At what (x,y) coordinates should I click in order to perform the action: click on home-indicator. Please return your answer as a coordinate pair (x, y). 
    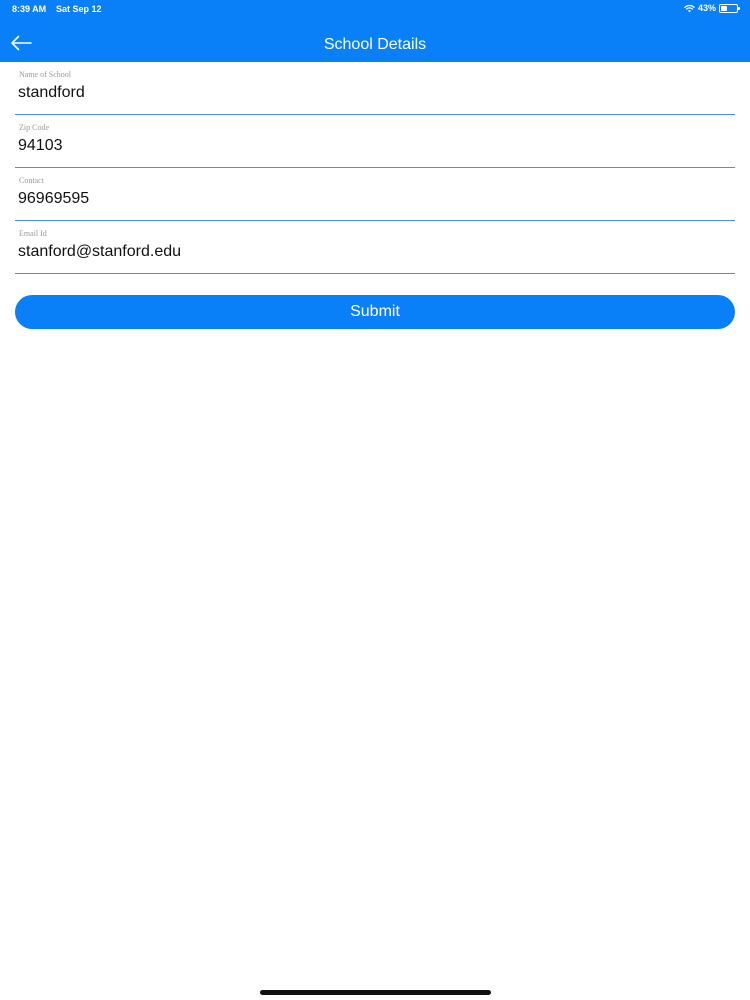
    Looking at the image, I should click on (375, 992).